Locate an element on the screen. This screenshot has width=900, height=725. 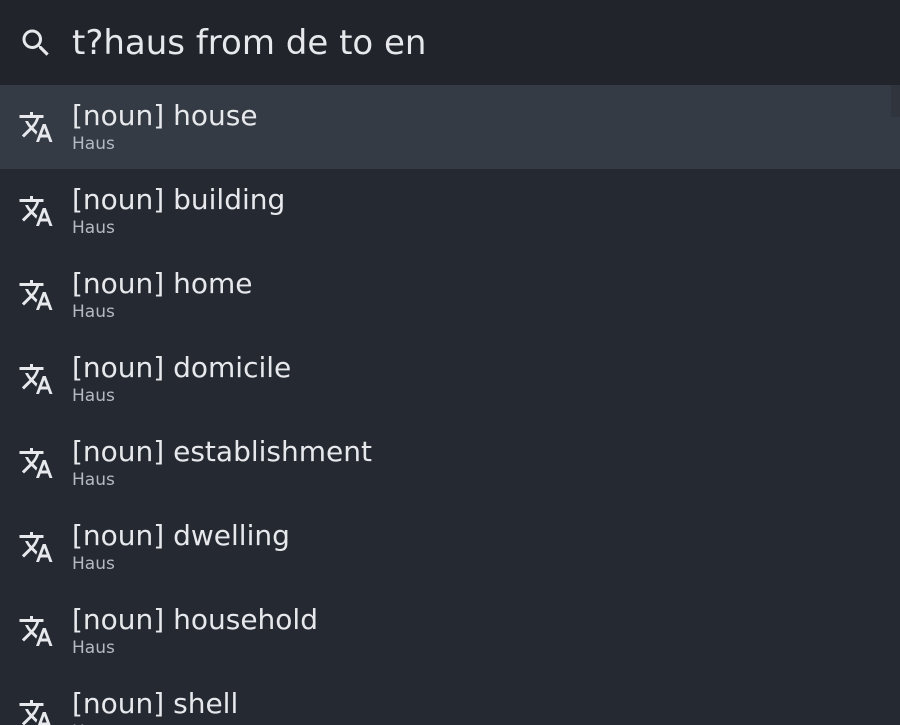
result-item-6: [noun] household Haus is located at coordinates (450, 631).